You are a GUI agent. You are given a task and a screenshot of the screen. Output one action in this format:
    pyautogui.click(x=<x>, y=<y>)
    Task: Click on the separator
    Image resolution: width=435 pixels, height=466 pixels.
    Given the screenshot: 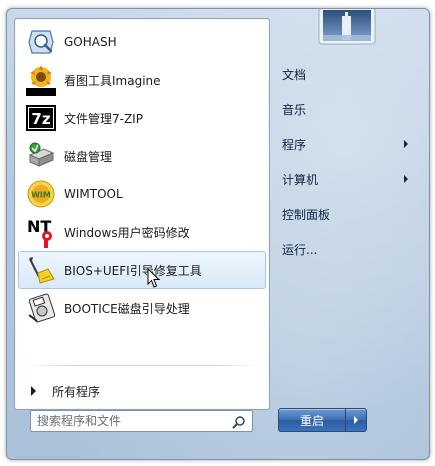 What is the action you would take?
    pyautogui.click(x=142, y=365)
    